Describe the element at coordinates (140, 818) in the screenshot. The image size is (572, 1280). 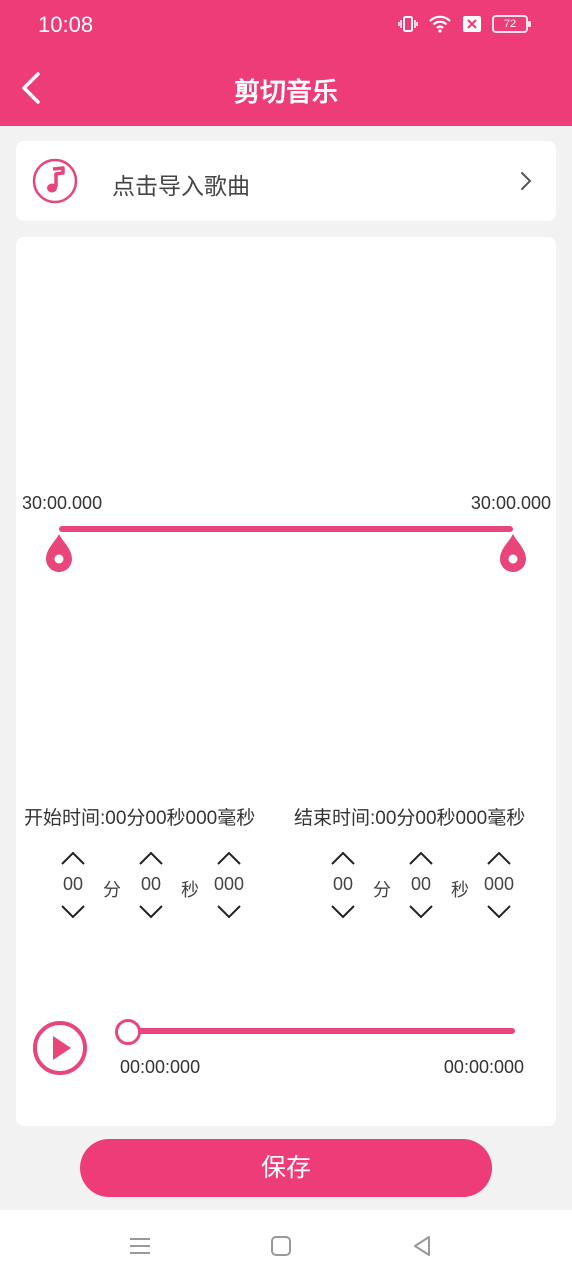
I see `start-time-label: 开始时间:00分00秒000毫秒` at that location.